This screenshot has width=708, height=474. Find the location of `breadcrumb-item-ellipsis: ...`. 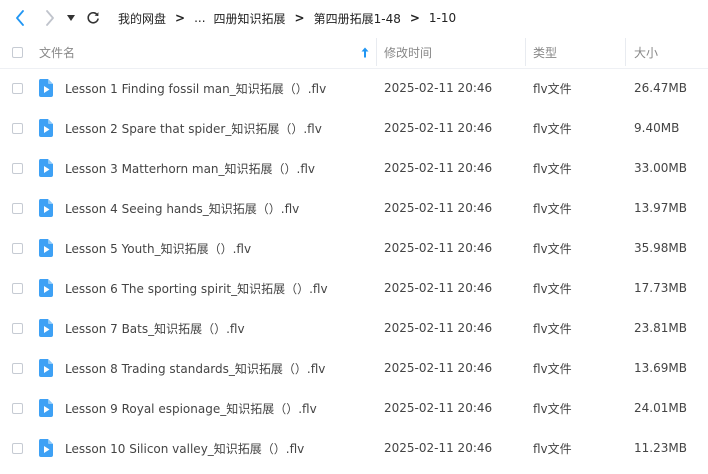

breadcrumb-item-ellipsis: ... is located at coordinates (199, 18).